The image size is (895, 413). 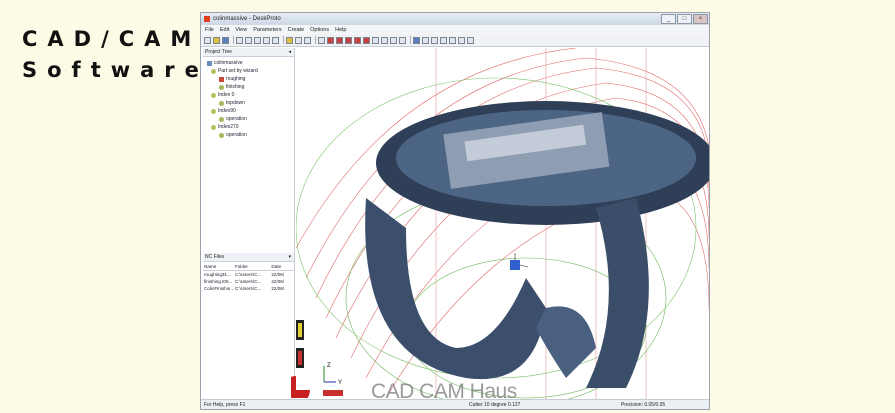 I want to click on tree-item: roughing, so click(x=248, y=79).